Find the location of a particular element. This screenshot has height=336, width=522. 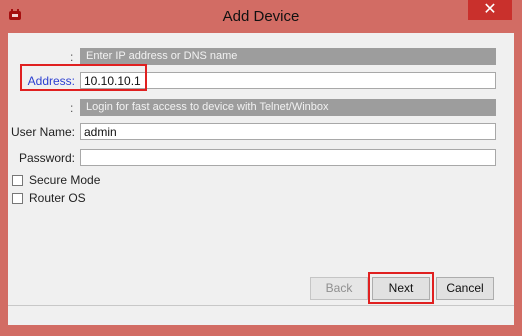

address-highlight-box is located at coordinates (83, 77).